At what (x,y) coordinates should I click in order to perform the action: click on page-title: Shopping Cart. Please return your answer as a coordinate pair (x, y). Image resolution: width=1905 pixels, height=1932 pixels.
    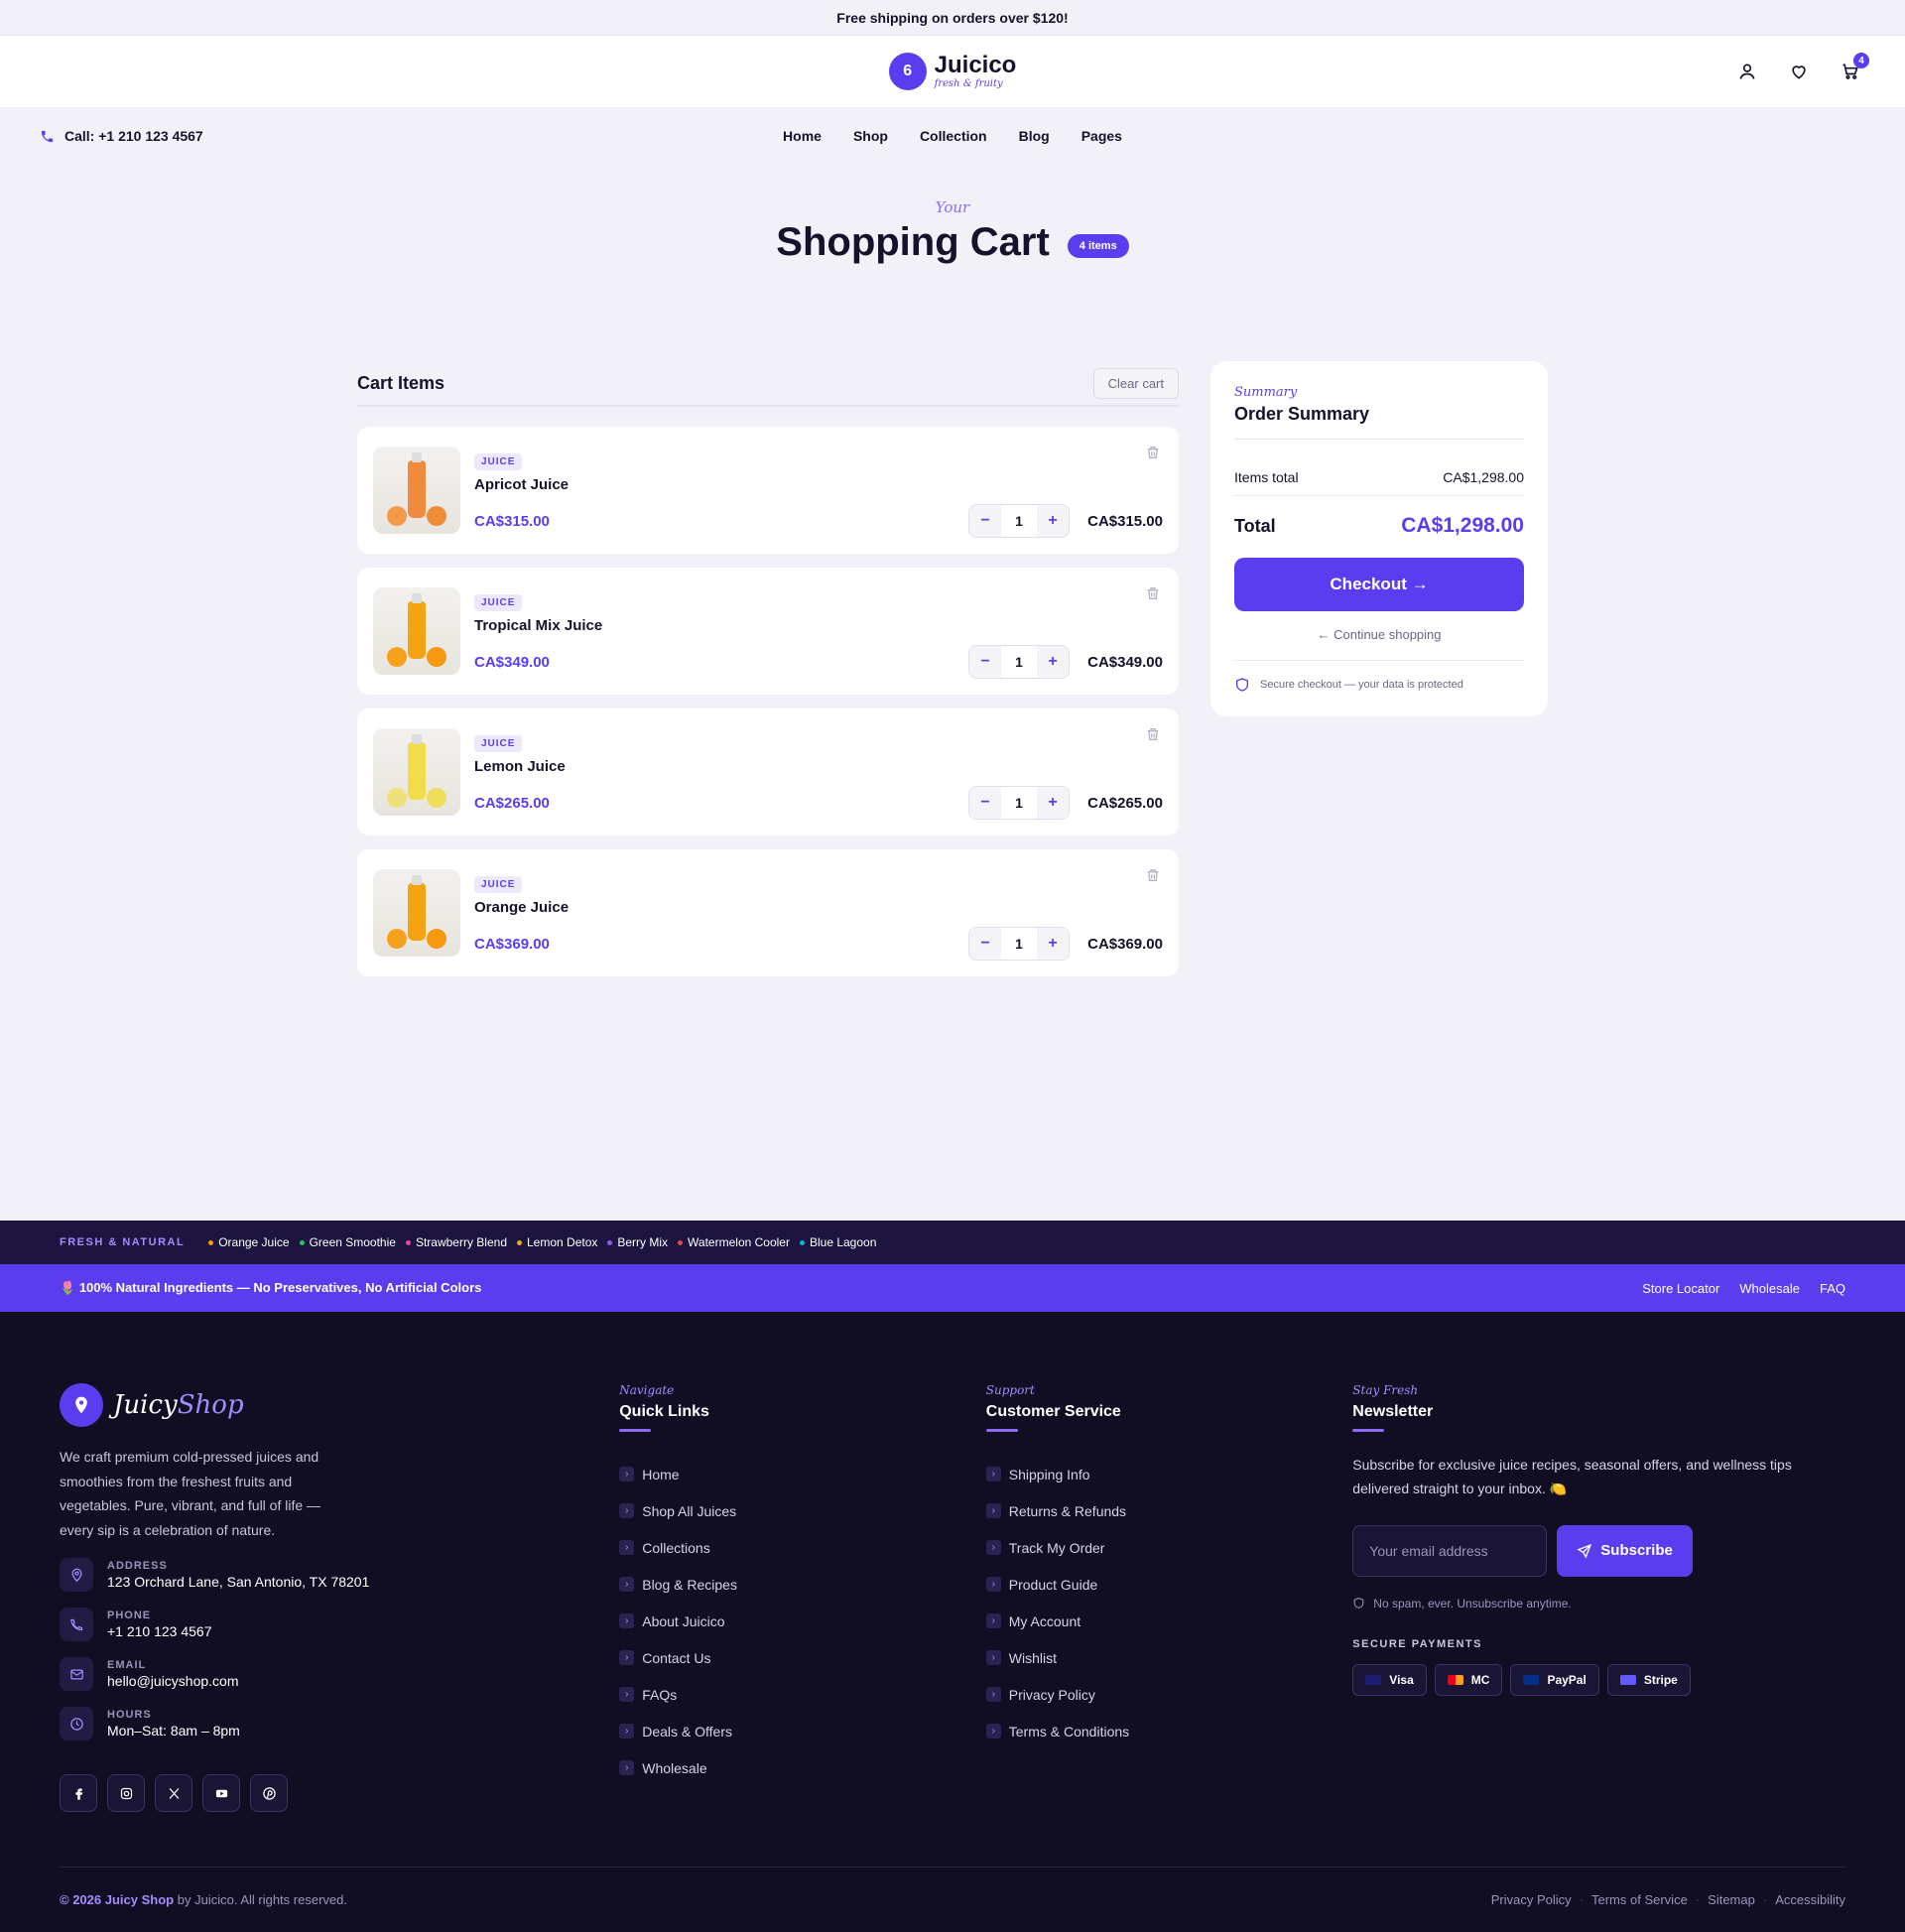
    Looking at the image, I should click on (913, 242).